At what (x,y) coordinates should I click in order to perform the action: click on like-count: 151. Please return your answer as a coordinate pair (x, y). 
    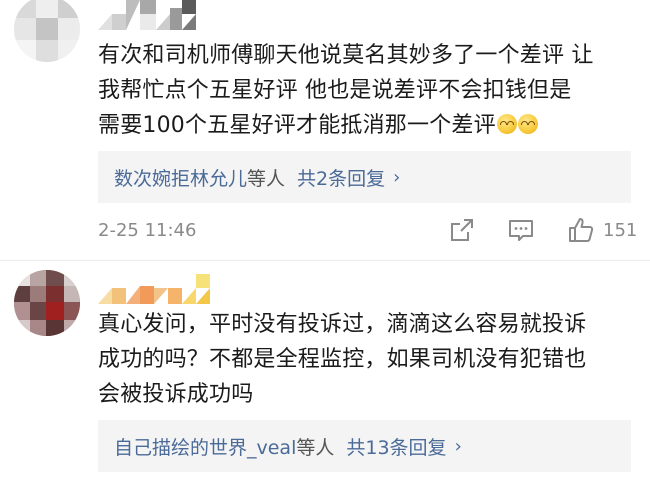
    Looking at the image, I should click on (620, 230).